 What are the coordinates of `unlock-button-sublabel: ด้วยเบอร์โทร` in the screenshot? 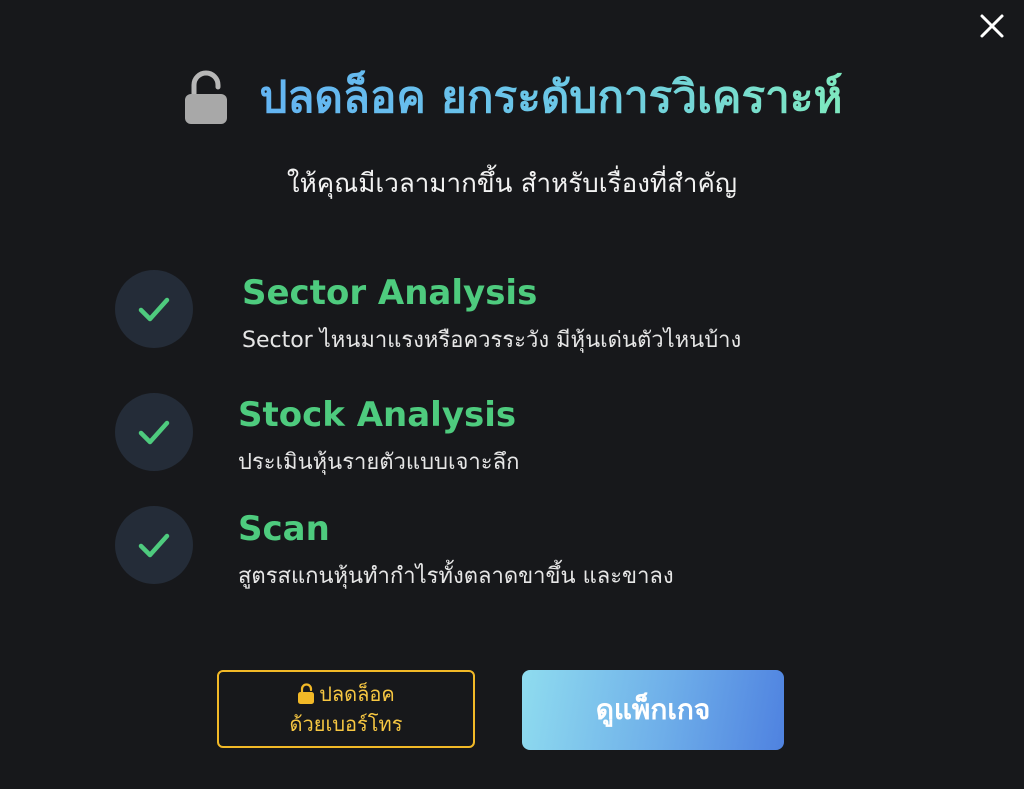 It's located at (346, 724).